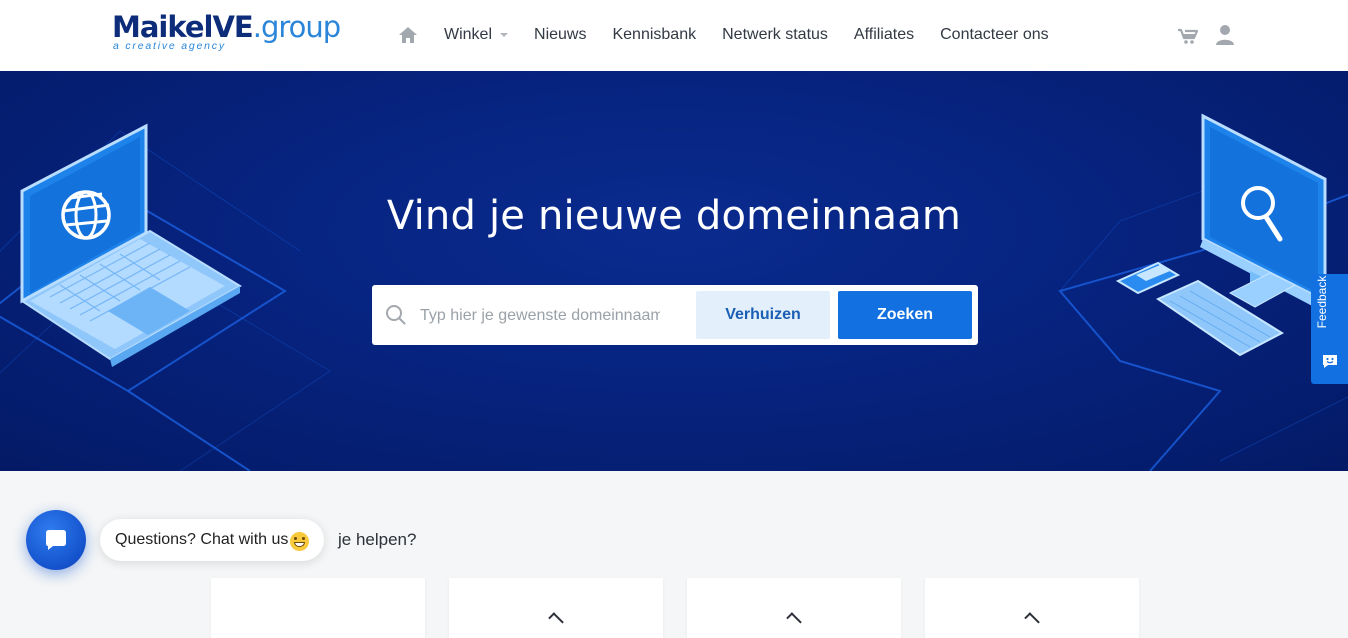 This screenshot has width=1348, height=638. Describe the element at coordinates (468, 34) in the screenshot. I see `nav-item-label: Winkel` at that location.